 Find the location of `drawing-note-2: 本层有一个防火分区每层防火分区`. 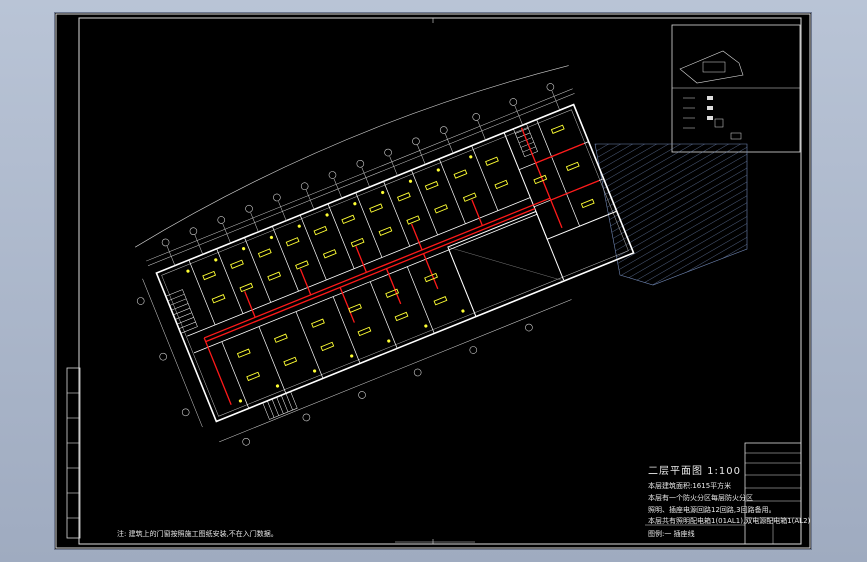

drawing-note-2: 本层有一个防火分区每层防火分区 is located at coordinates (700, 498).